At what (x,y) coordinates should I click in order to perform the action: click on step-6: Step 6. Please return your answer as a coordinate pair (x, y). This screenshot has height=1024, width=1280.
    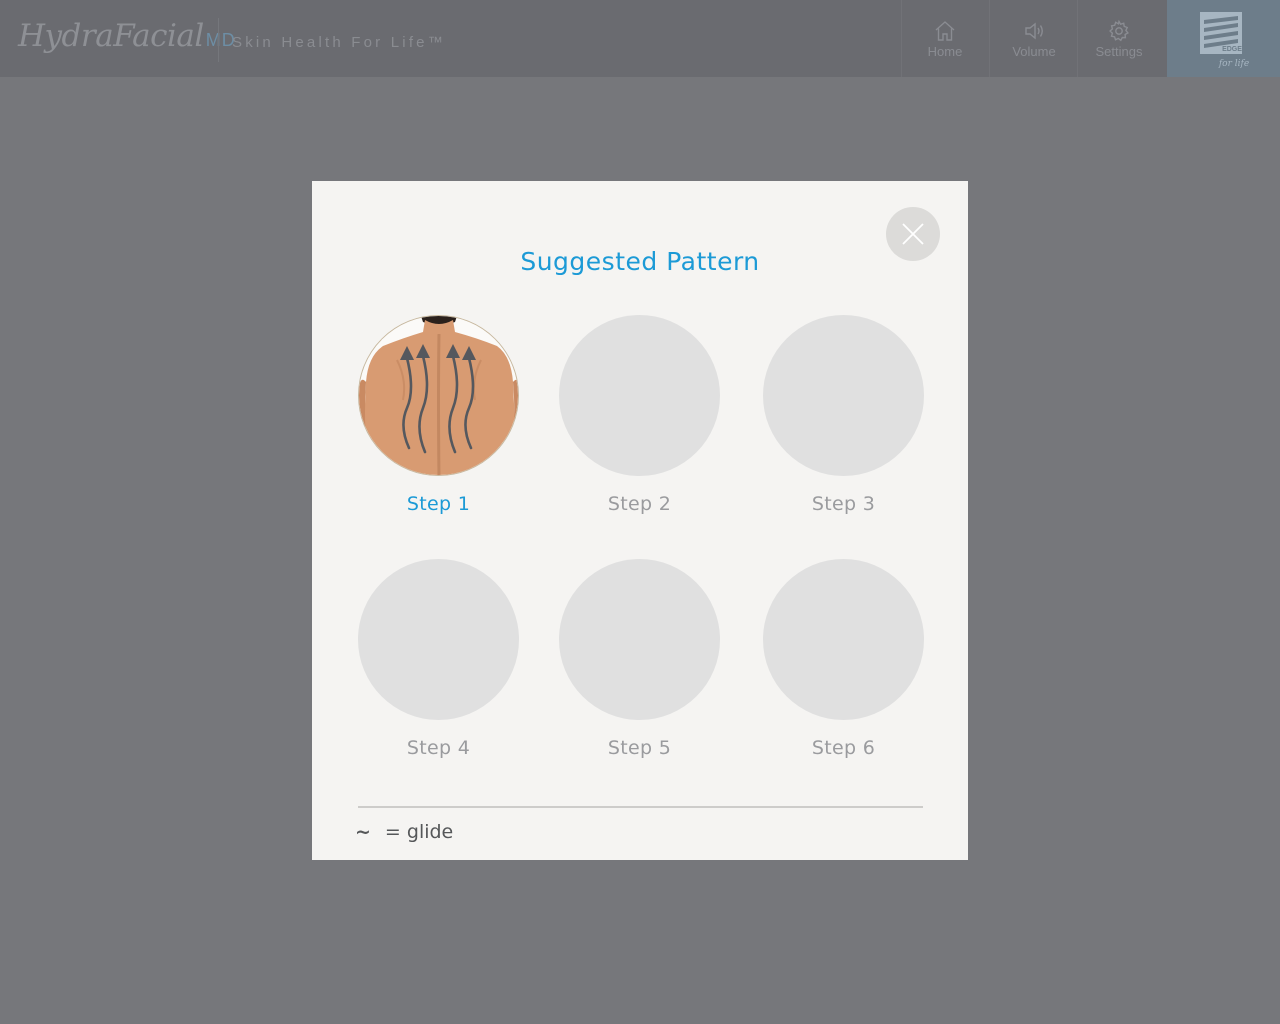
    Looking at the image, I should click on (843, 659).